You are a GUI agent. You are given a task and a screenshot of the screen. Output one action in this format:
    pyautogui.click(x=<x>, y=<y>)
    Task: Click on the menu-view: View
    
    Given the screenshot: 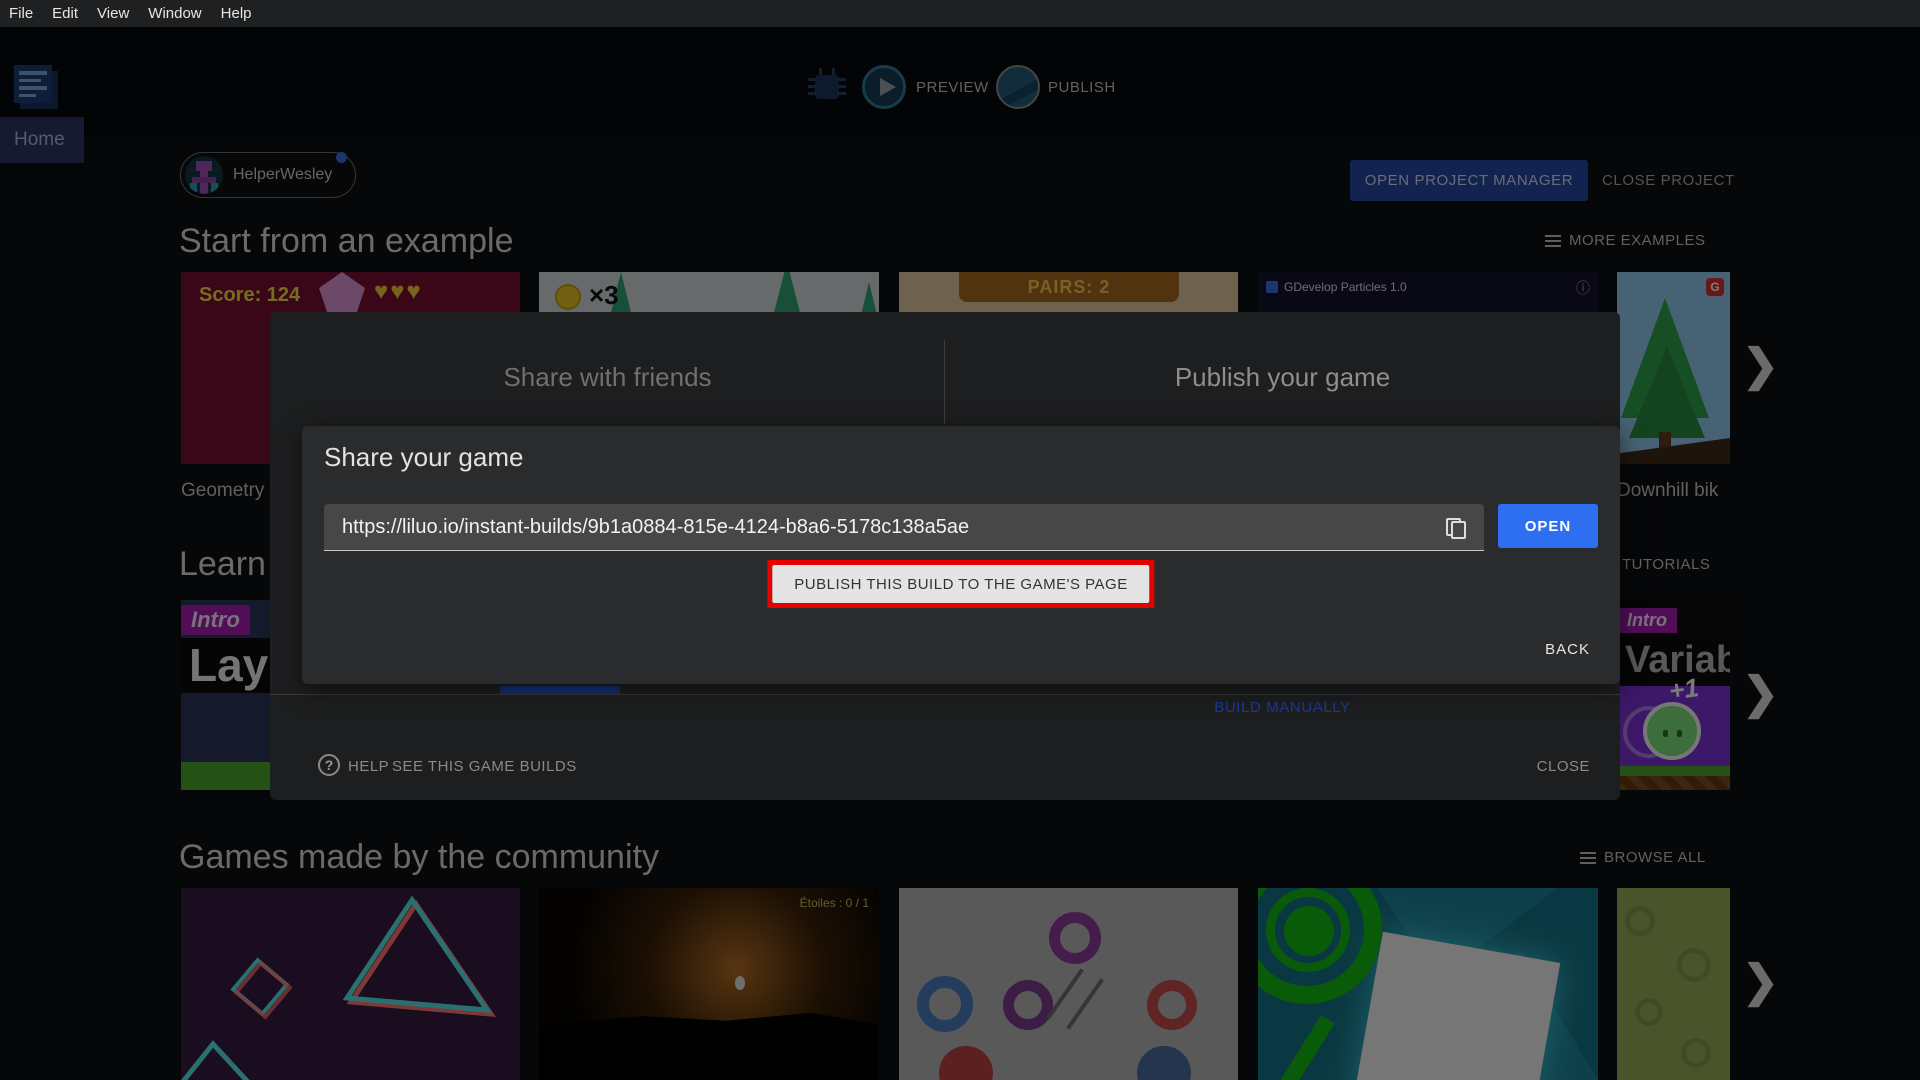 What is the action you would take?
    pyautogui.click(x=113, y=13)
    